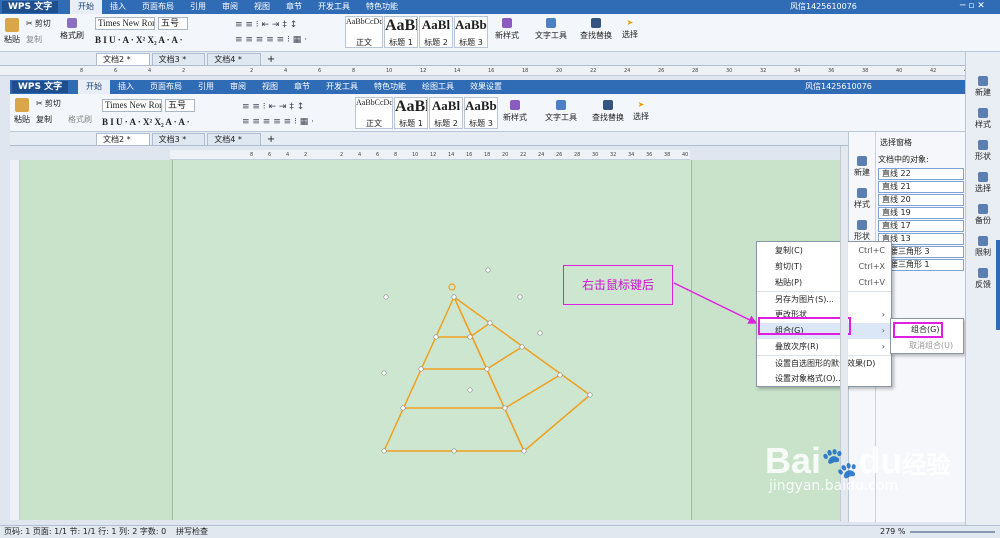 This screenshot has width=1000, height=538. I want to click on inner-align-buttons: ≡ ≡ ≡ ≡ ≡ ⁝ ▦ ·, so click(278, 122).